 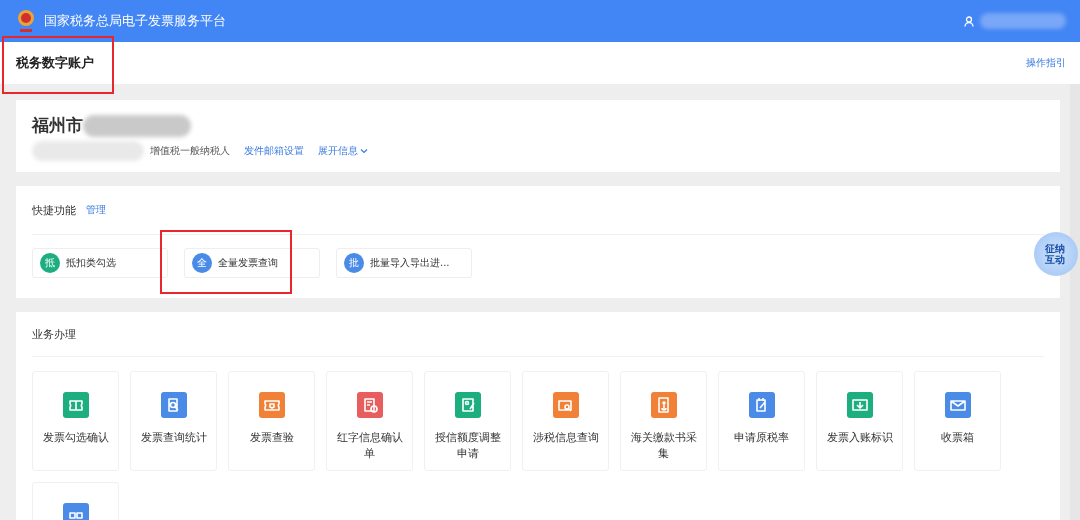 I want to click on platform-title: 国家税务总局电子发票服务平台, so click(x=135, y=21).